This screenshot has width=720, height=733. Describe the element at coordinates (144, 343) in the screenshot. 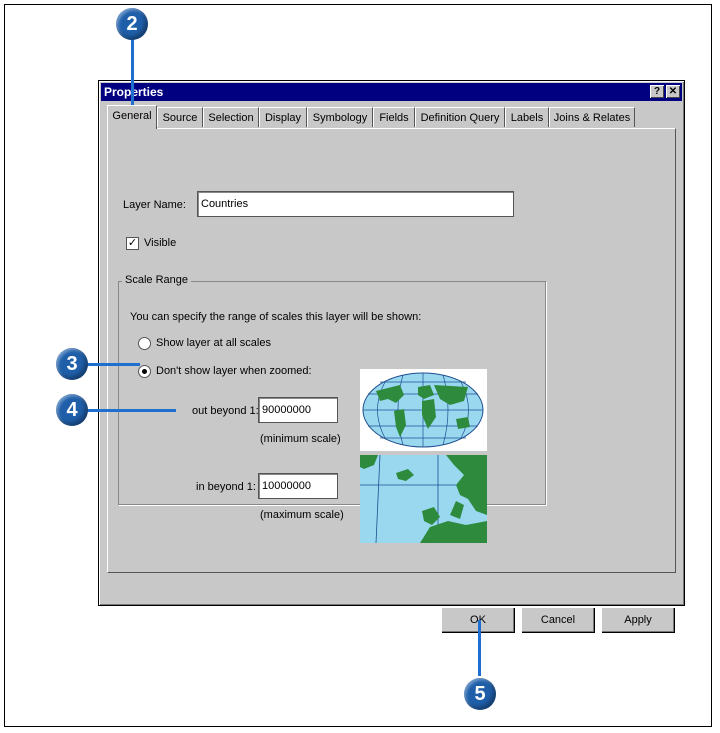

I see `radio-show-all-scales` at that location.